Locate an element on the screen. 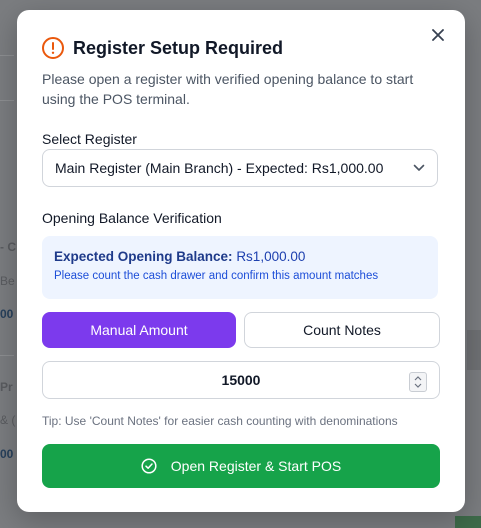 The height and width of the screenshot is (528, 481). bg-fragment: - C is located at coordinates (8, 247).